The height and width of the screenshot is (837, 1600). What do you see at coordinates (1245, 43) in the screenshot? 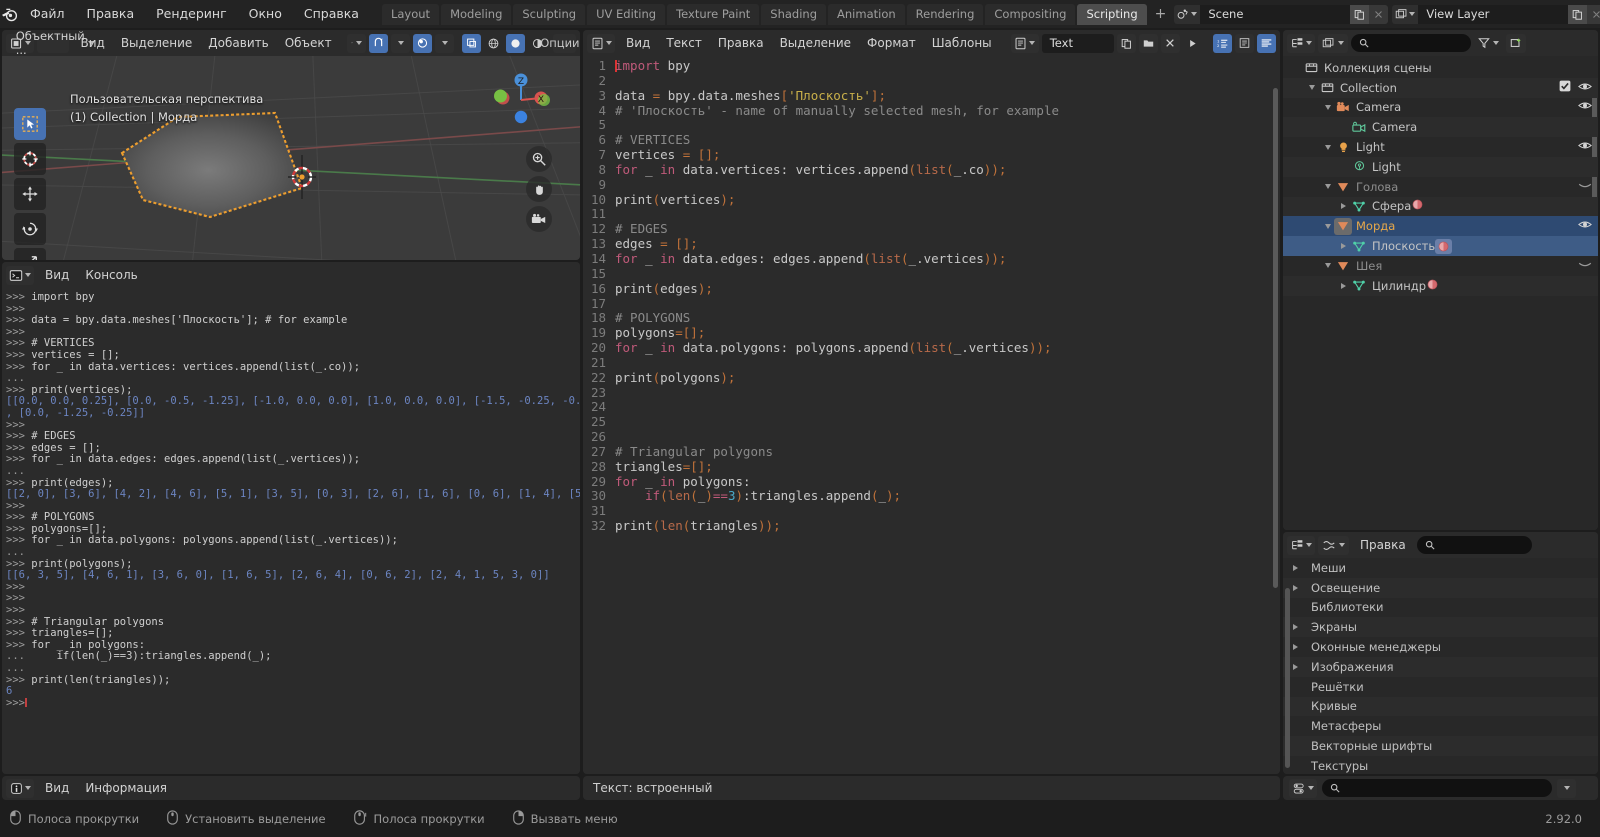
I see `word-wrap-icon` at bounding box center [1245, 43].